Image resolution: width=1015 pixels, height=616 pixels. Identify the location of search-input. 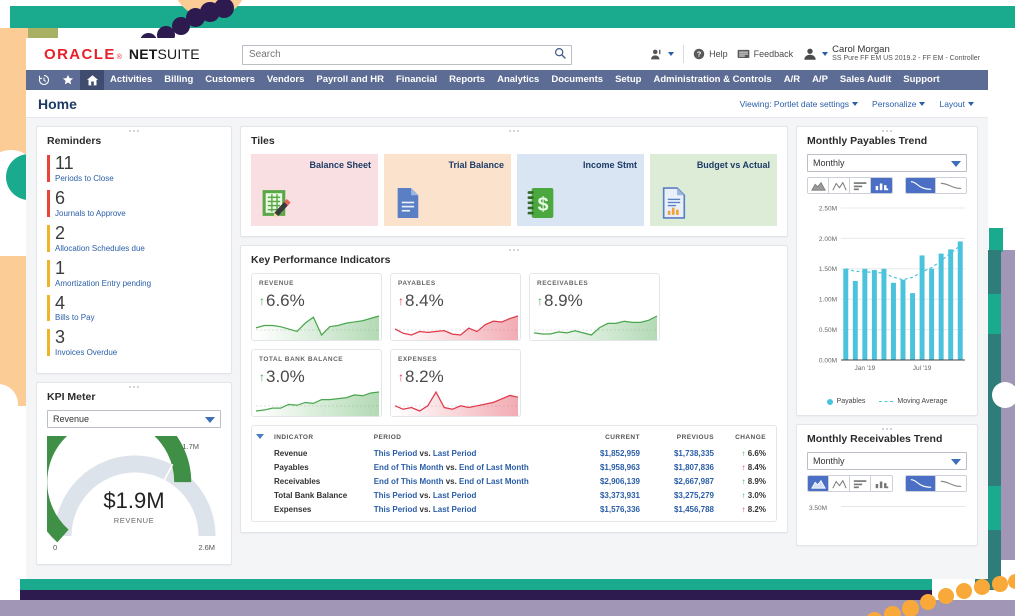
(407, 54).